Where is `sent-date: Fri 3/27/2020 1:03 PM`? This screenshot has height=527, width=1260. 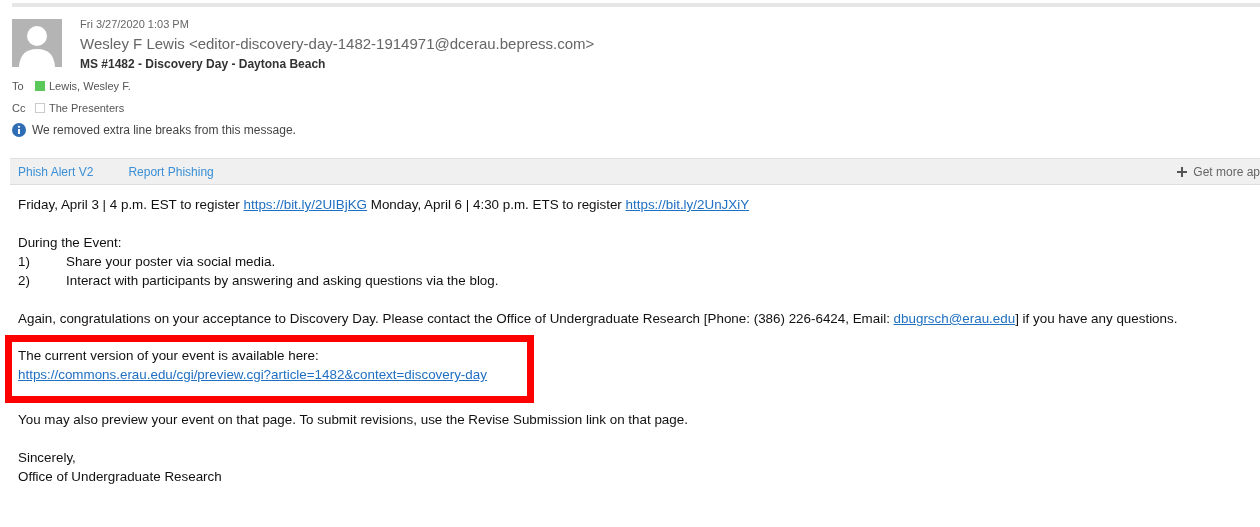 sent-date: Fri 3/27/2020 1:03 PM is located at coordinates (135, 24).